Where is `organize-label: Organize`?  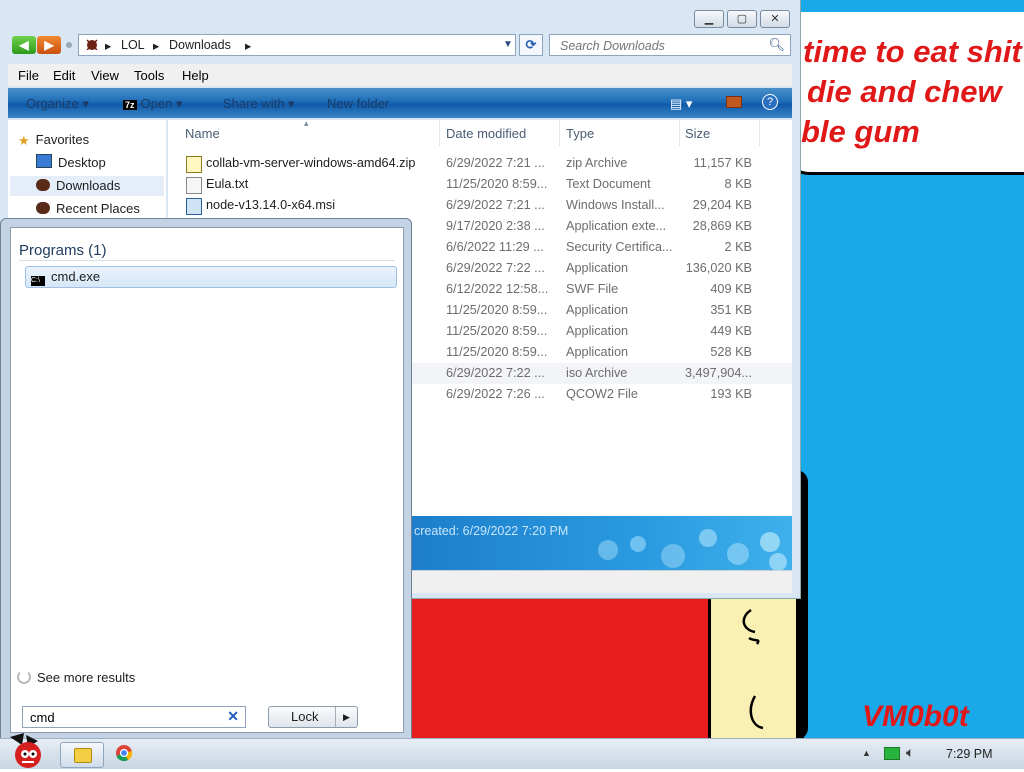
organize-label: Organize is located at coordinates (52, 103).